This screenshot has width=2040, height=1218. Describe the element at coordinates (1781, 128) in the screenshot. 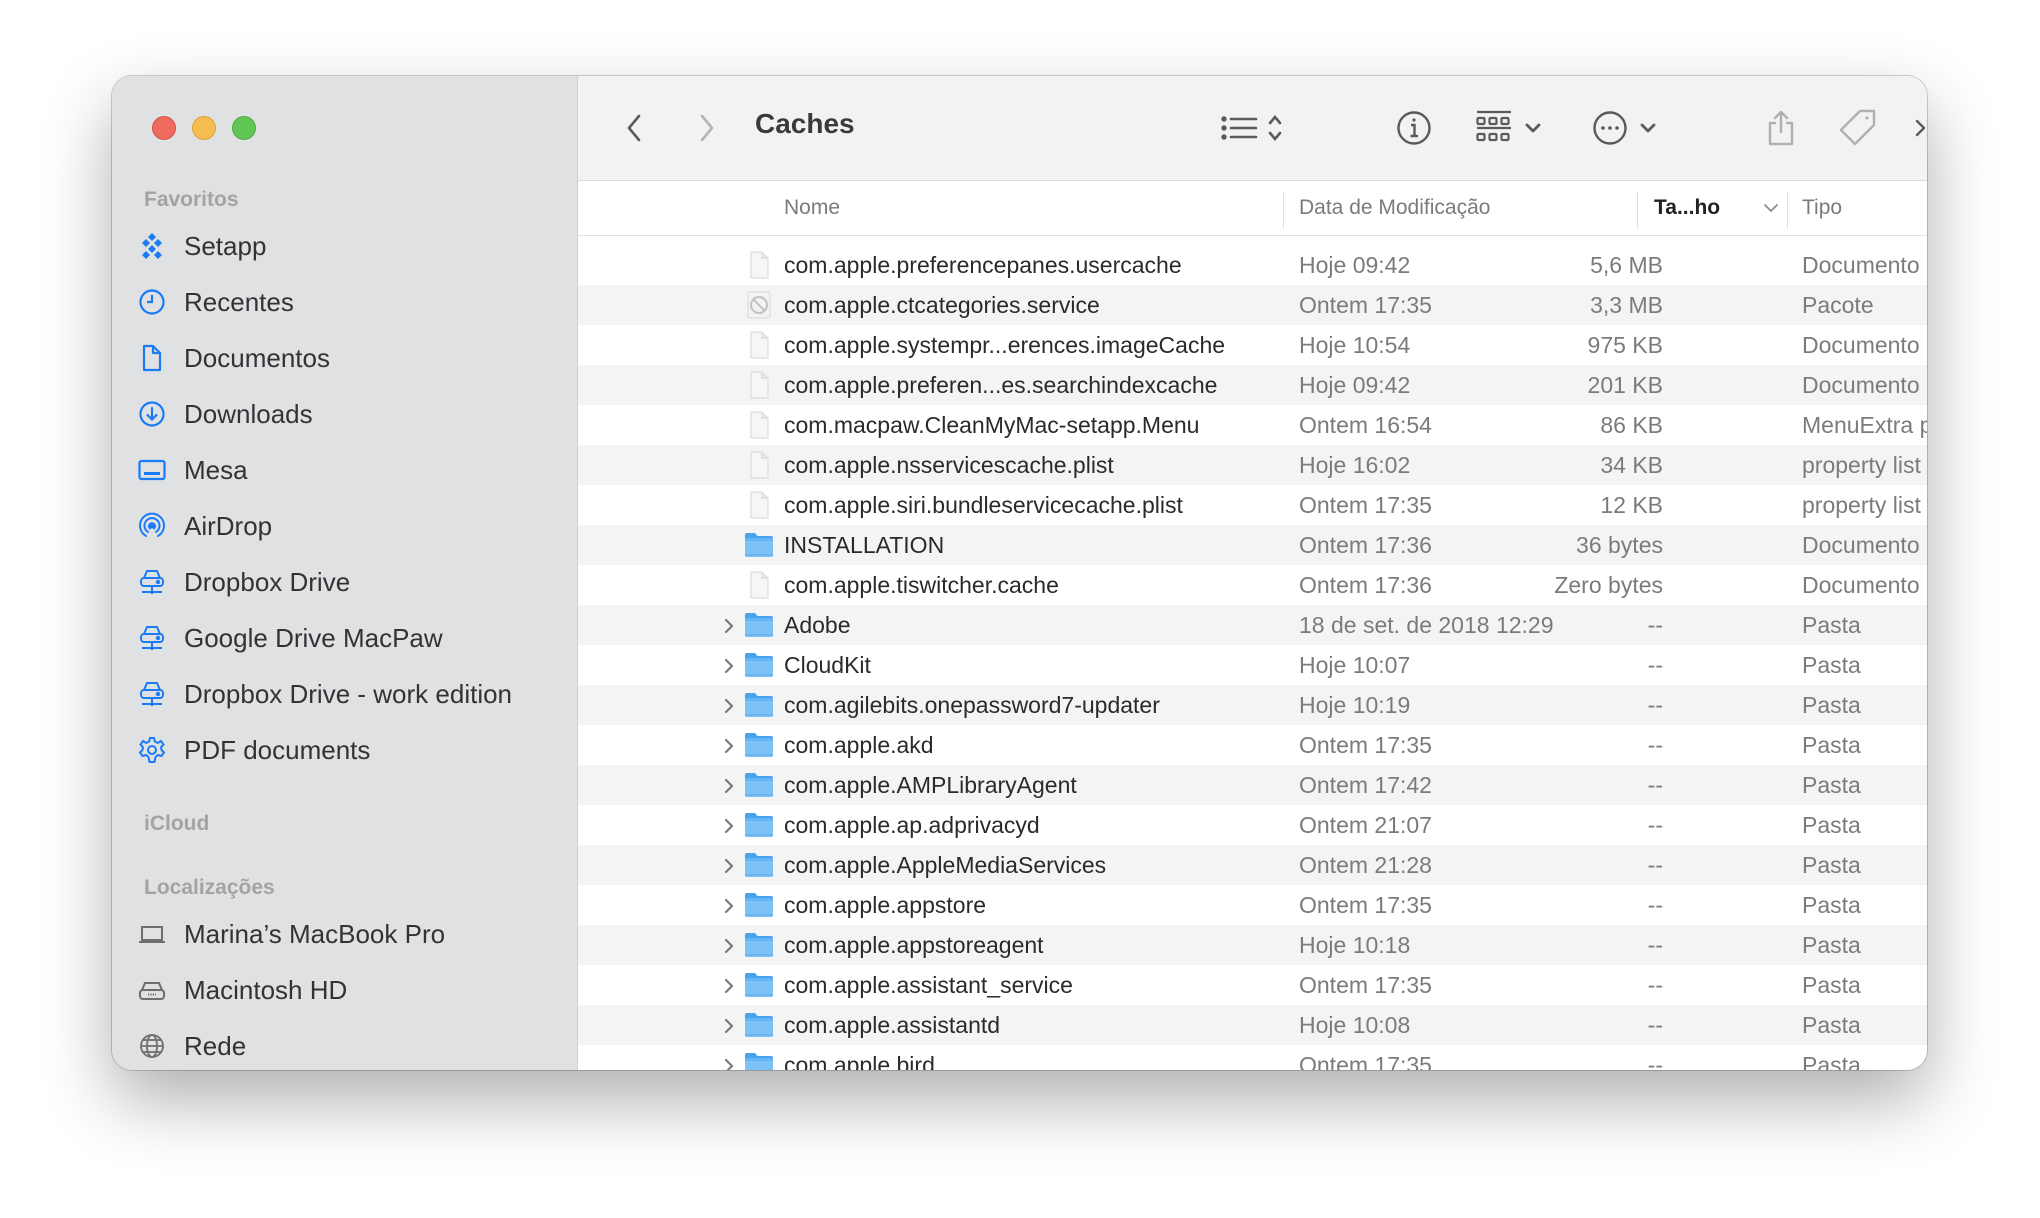

I see `share-button` at that location.